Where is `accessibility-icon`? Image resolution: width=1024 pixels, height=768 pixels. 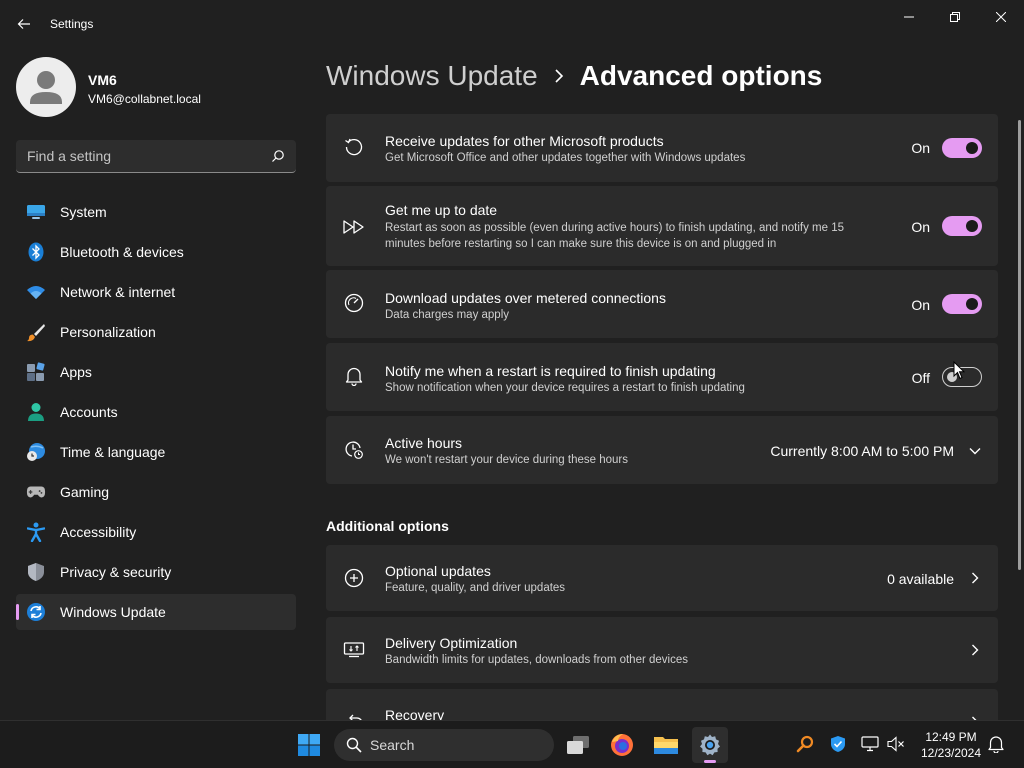
accessibility-icon is located at coordinates (36, 532).